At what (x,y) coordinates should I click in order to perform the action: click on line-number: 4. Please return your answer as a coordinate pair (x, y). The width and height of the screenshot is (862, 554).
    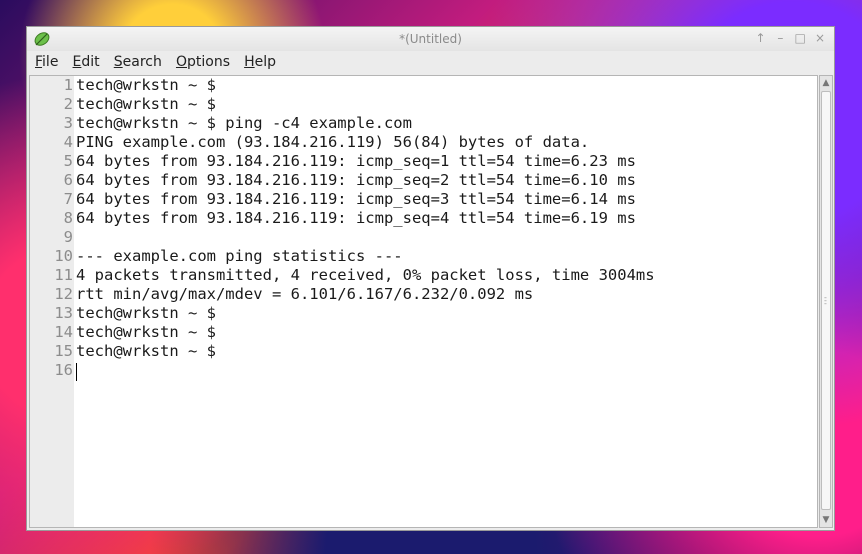
    Looking at the image, I should click on (68, 142).